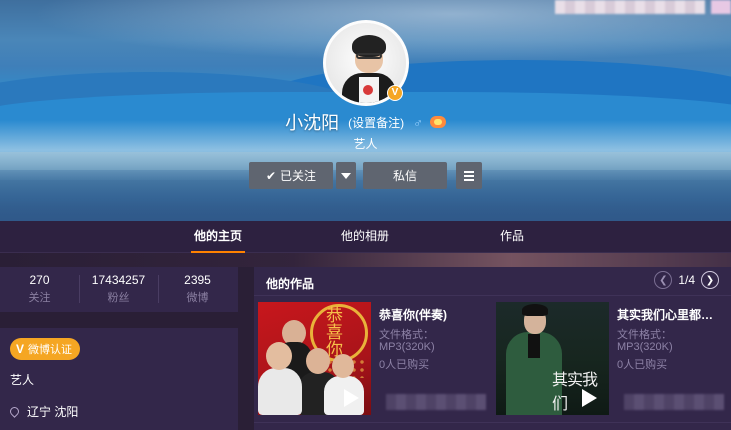 This screenshot has width=731, height=430. Describe the element at coordinates (20, 349) in the screenshot. I see `verified-v-icon: V` at that location.